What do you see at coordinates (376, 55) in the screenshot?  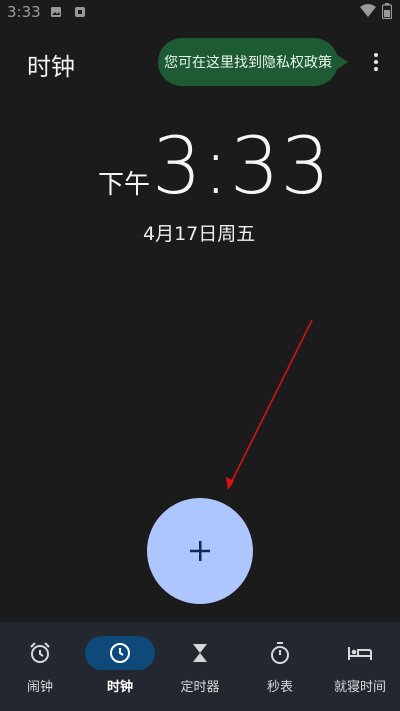 I see `more-vert-icon` at bounding box center [376, 55].